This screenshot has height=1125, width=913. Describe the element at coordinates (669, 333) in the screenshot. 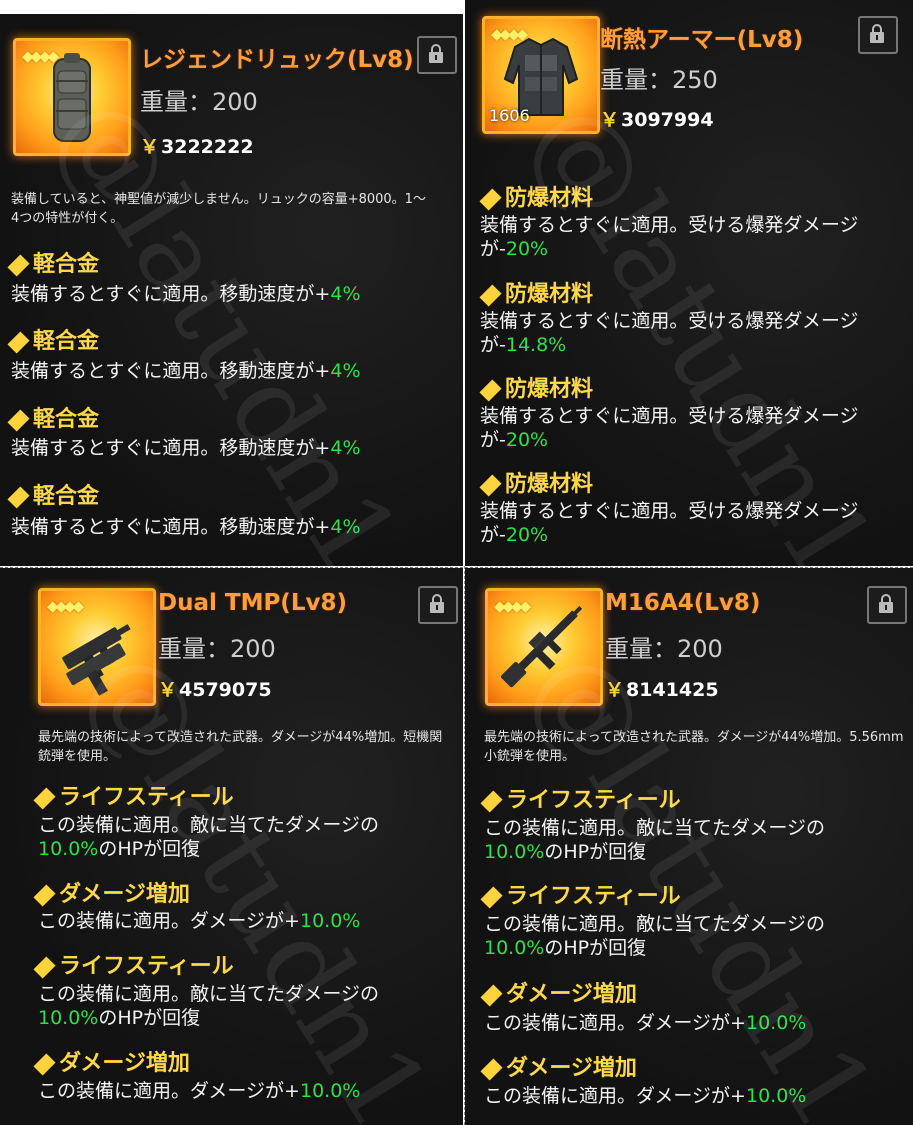

I see `trait-description: 装備するとすぐに適用。受ける爆発ダメージが-14.8%` at that location.